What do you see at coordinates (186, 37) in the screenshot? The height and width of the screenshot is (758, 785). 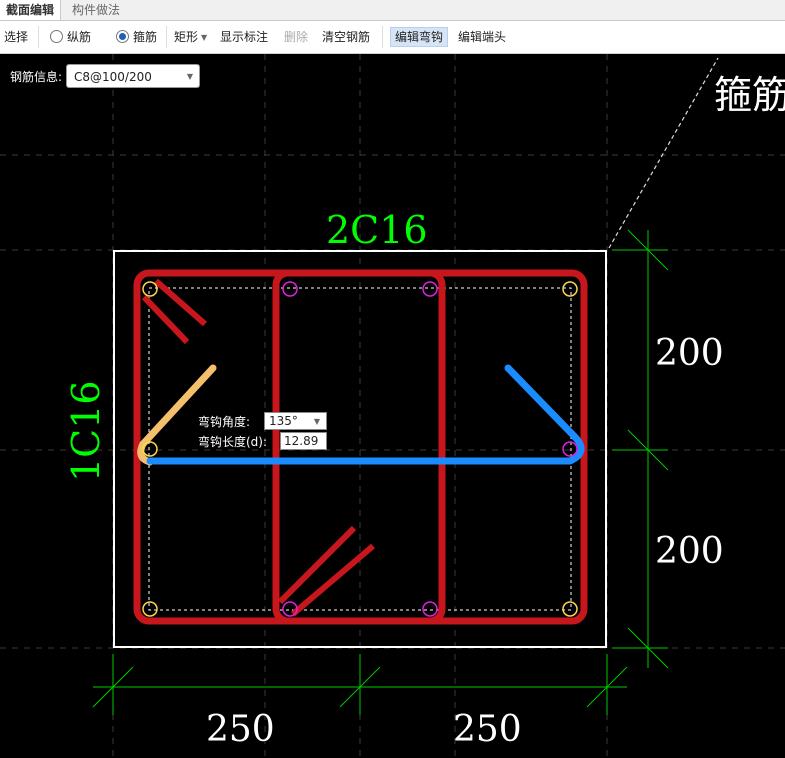 I see `shape-label: 矩形` at bounding box center [186, 37].